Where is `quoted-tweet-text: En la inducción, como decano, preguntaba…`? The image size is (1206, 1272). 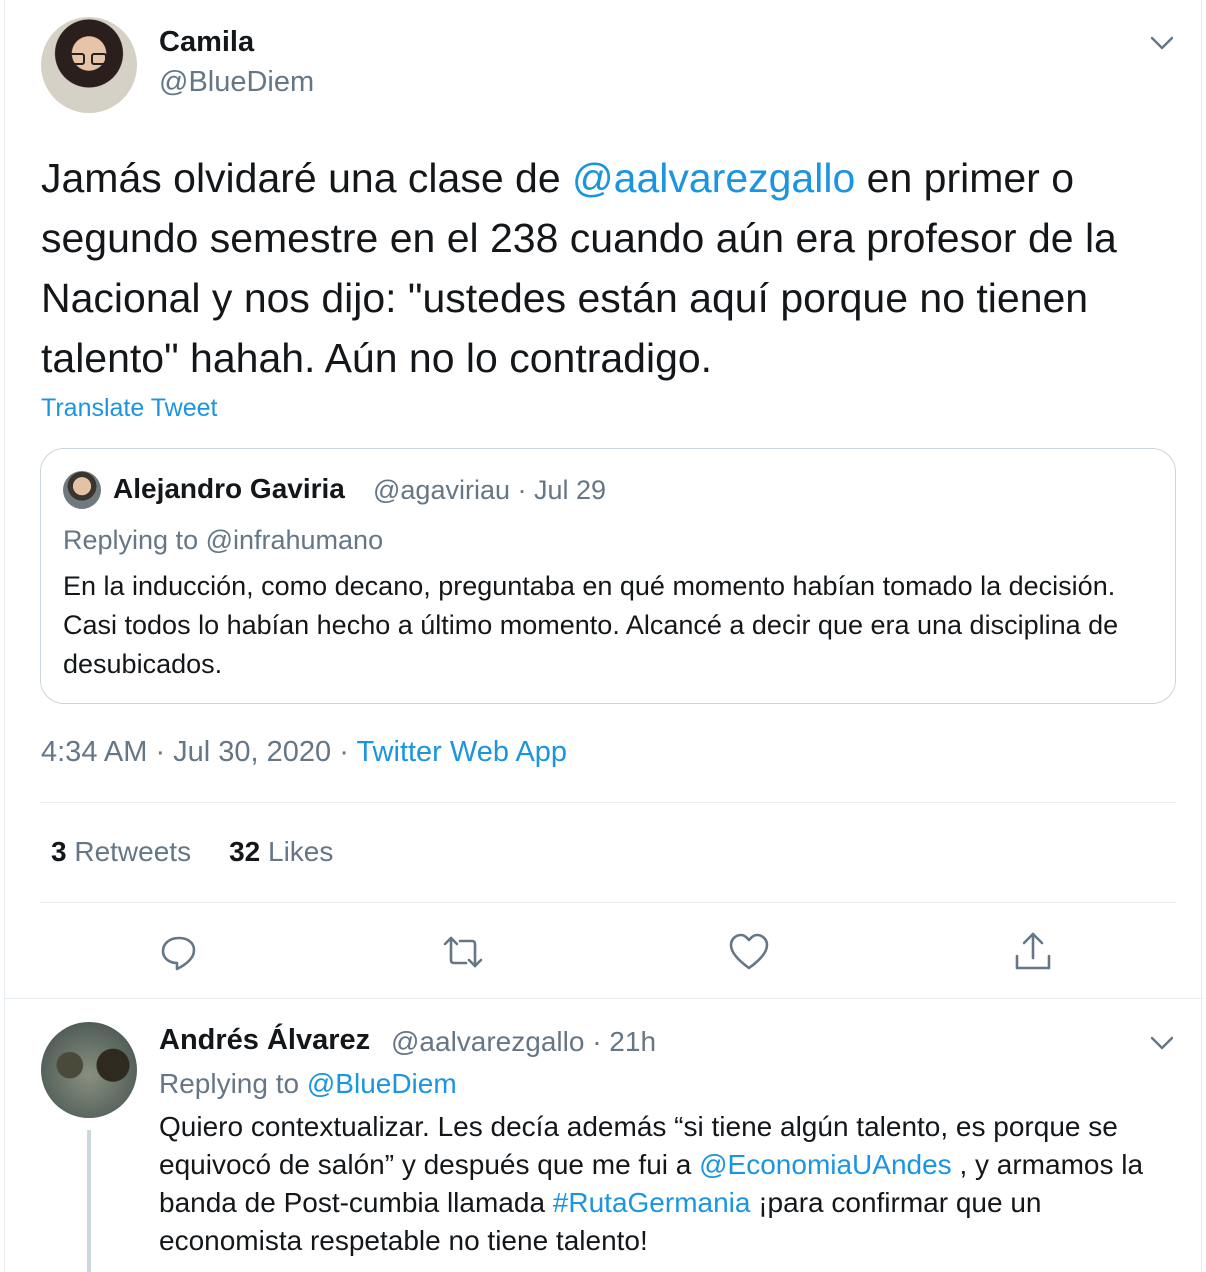 quoted-tweet-text: En la inducción, como decano, preguntaba… is located at coordinates (591, 625).